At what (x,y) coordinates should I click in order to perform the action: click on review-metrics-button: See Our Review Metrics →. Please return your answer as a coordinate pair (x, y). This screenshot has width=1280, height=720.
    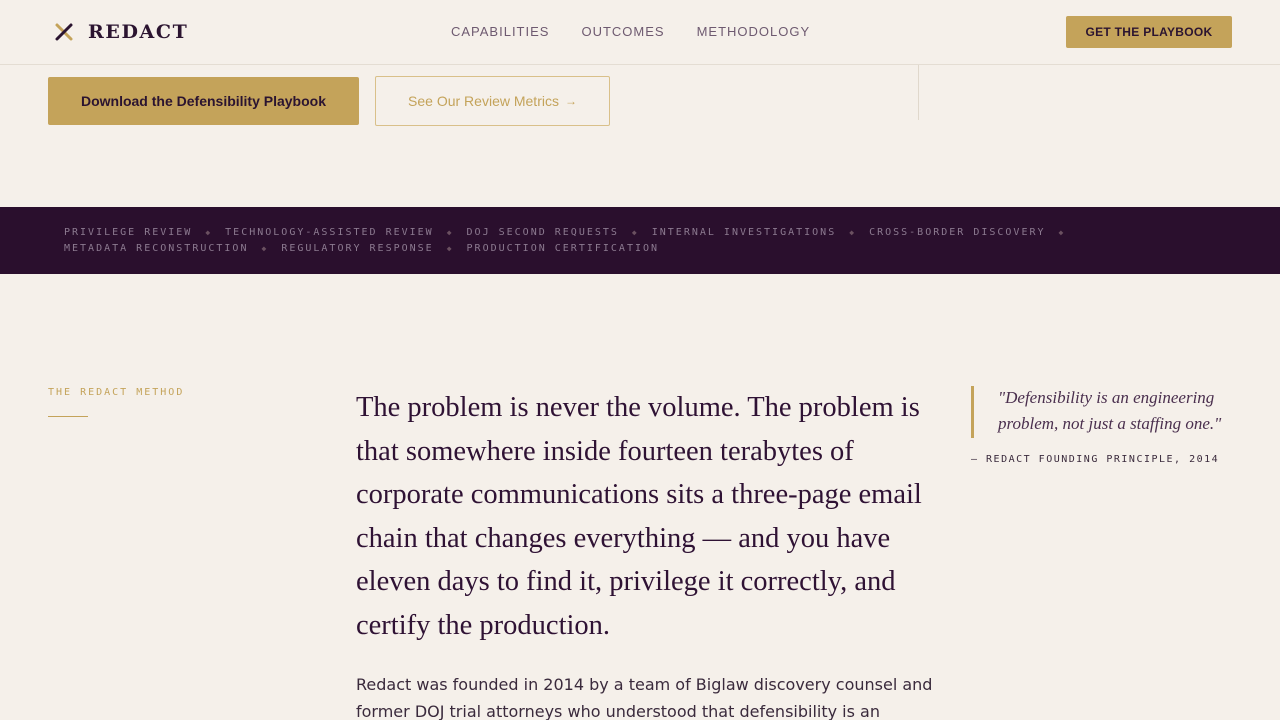
    Looking at the image, I should click on (492, 101).